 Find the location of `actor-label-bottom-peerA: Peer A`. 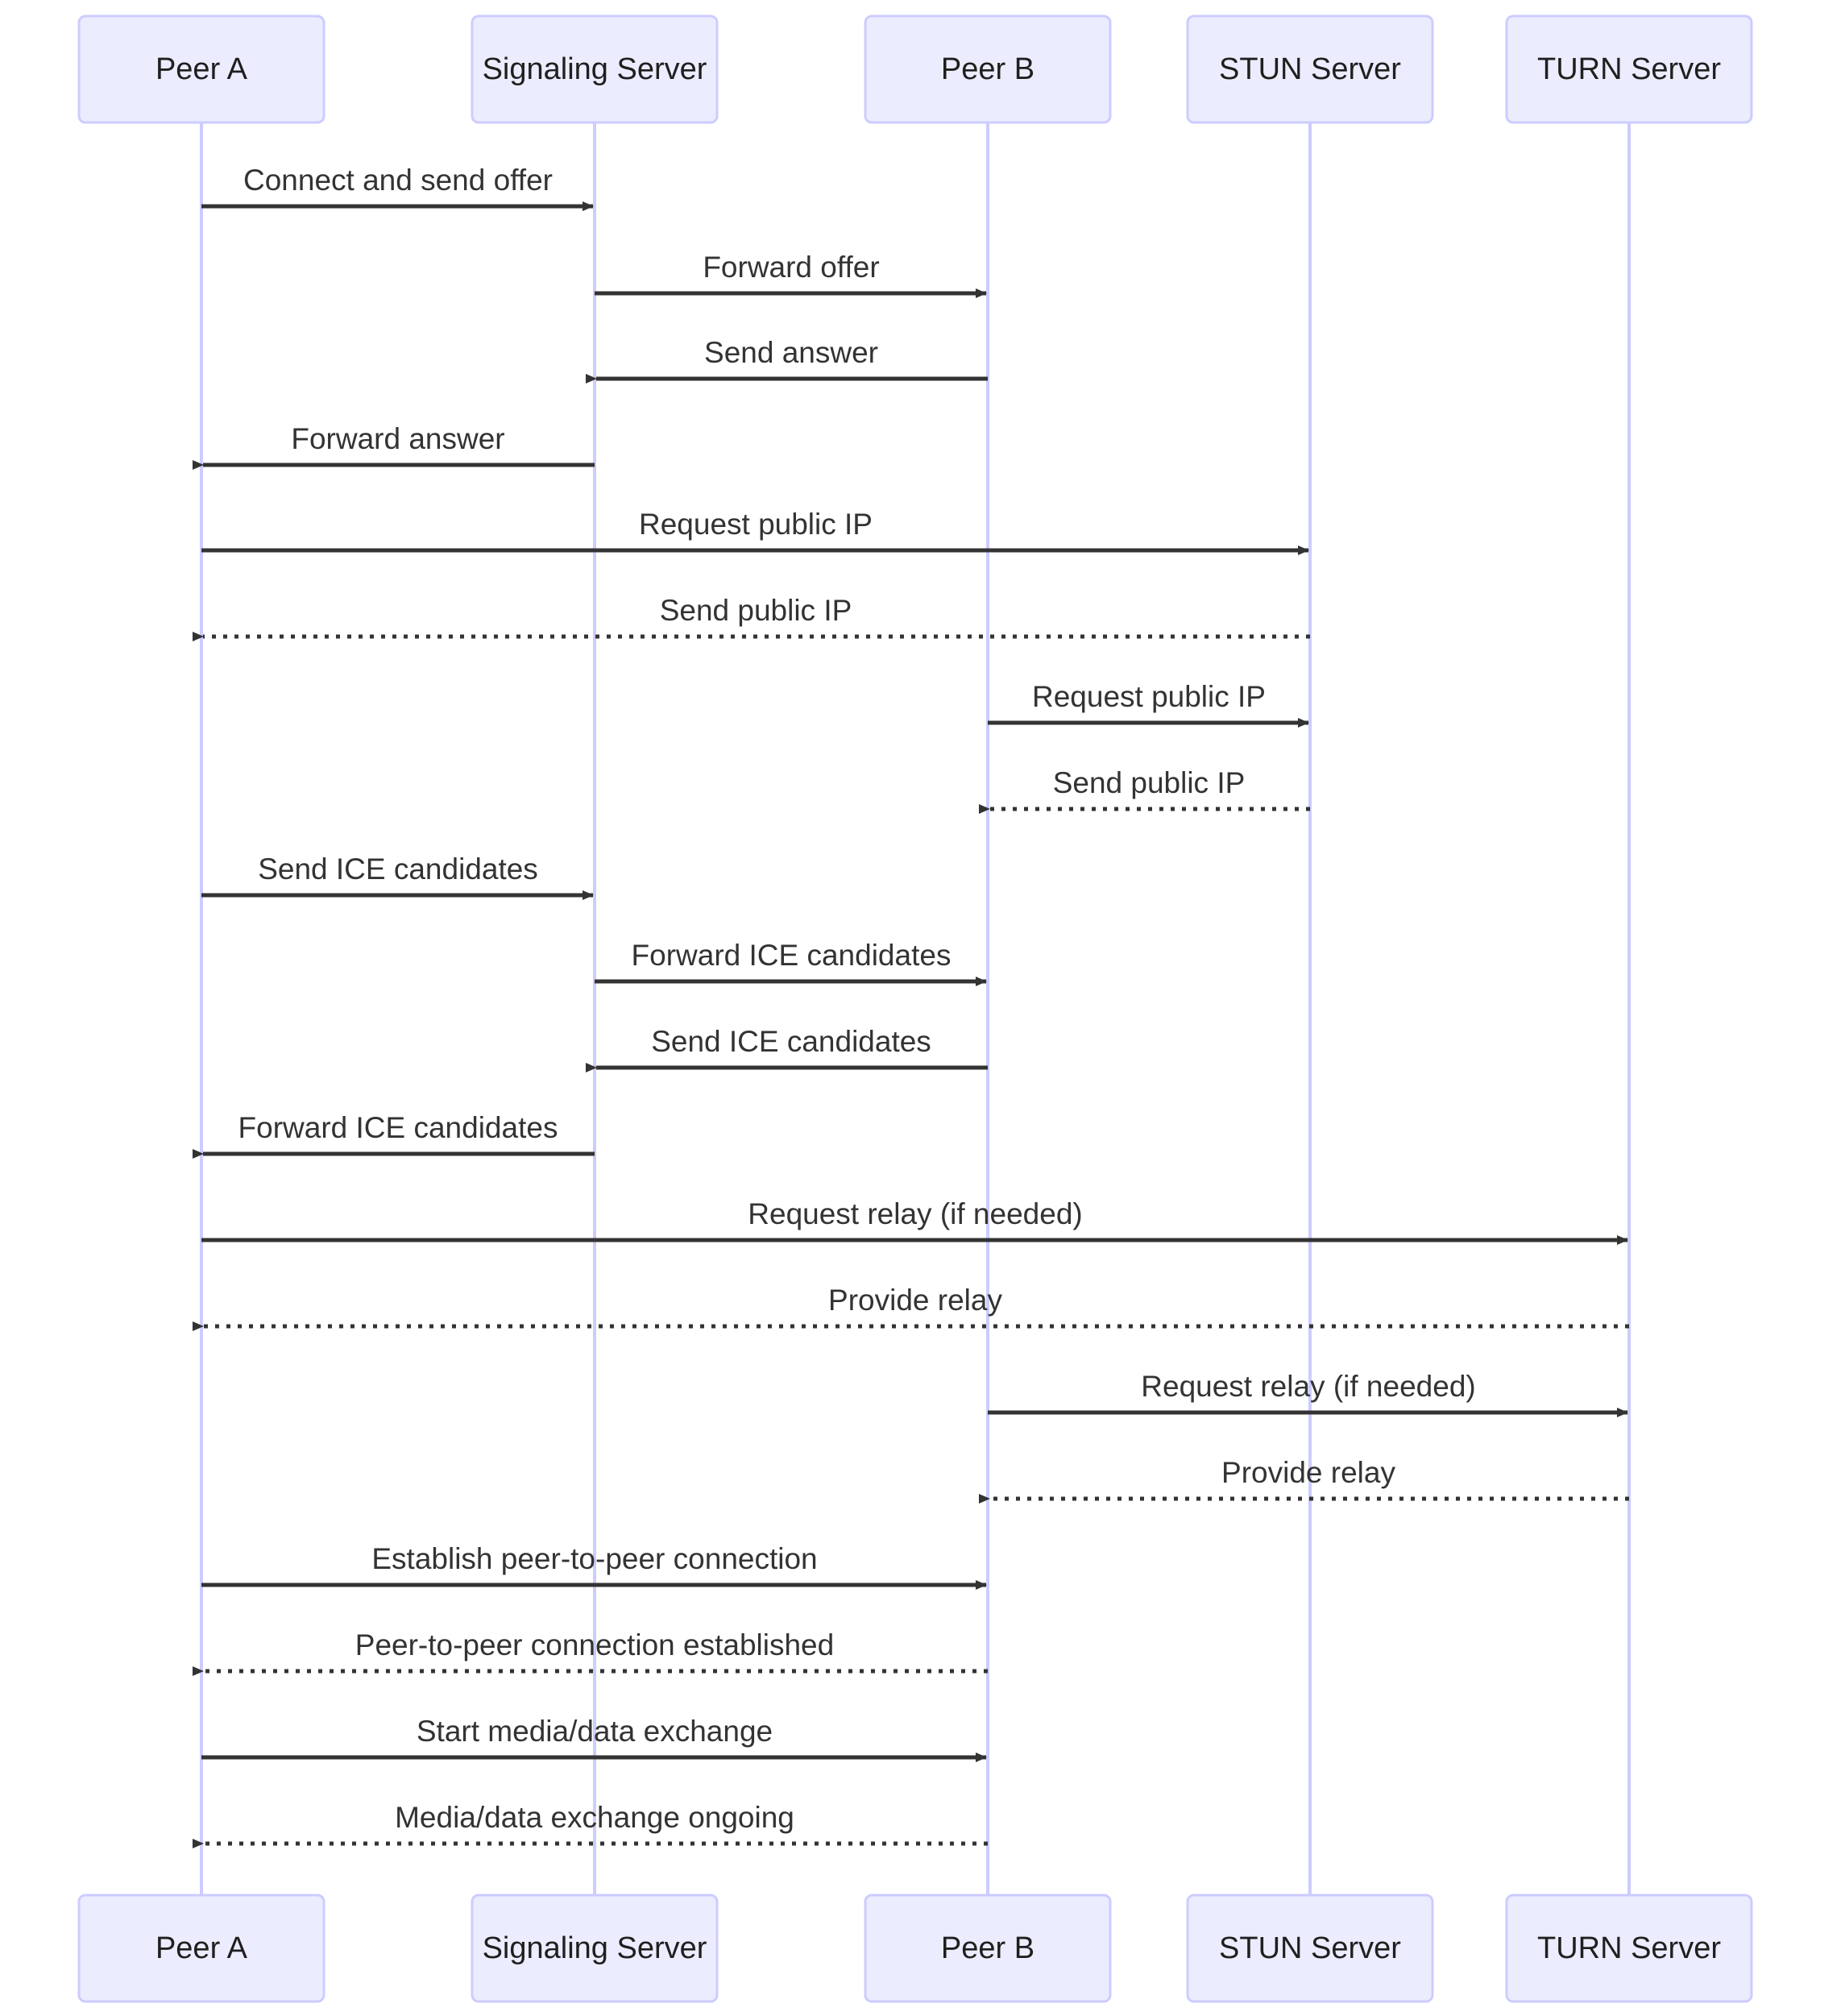

actor-label-bottom-peerA: Peer A is located at coordinates (202, 1948).